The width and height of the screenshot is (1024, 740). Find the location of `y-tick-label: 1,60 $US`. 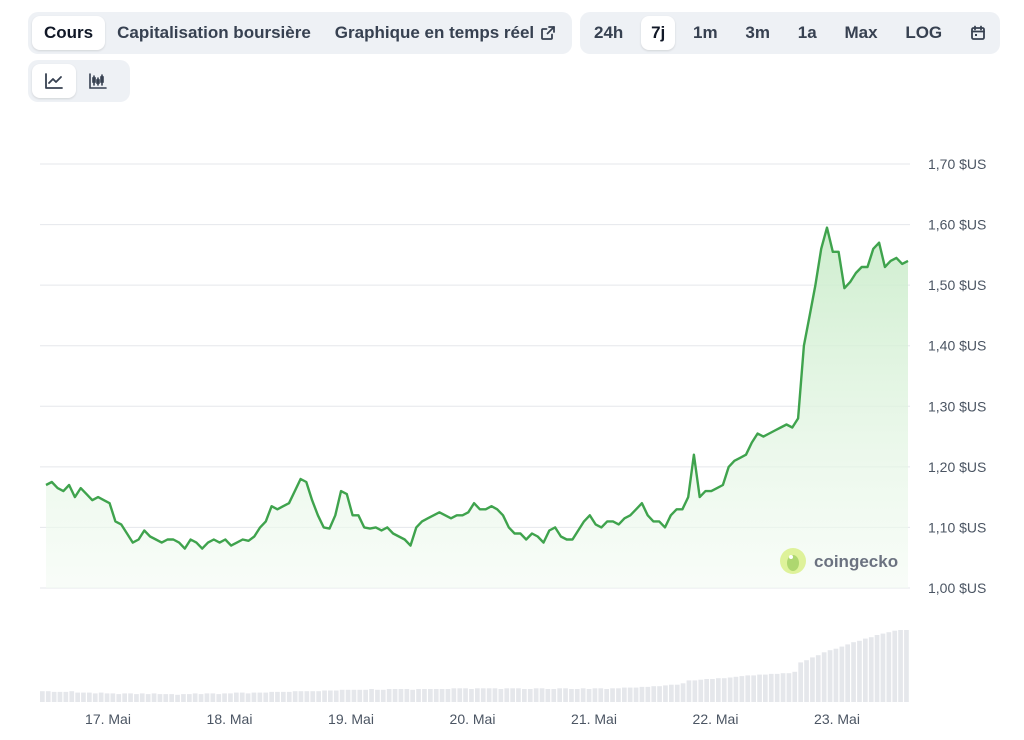

y-tick-label: 1,60 $US is located at coordinates (957, 225).